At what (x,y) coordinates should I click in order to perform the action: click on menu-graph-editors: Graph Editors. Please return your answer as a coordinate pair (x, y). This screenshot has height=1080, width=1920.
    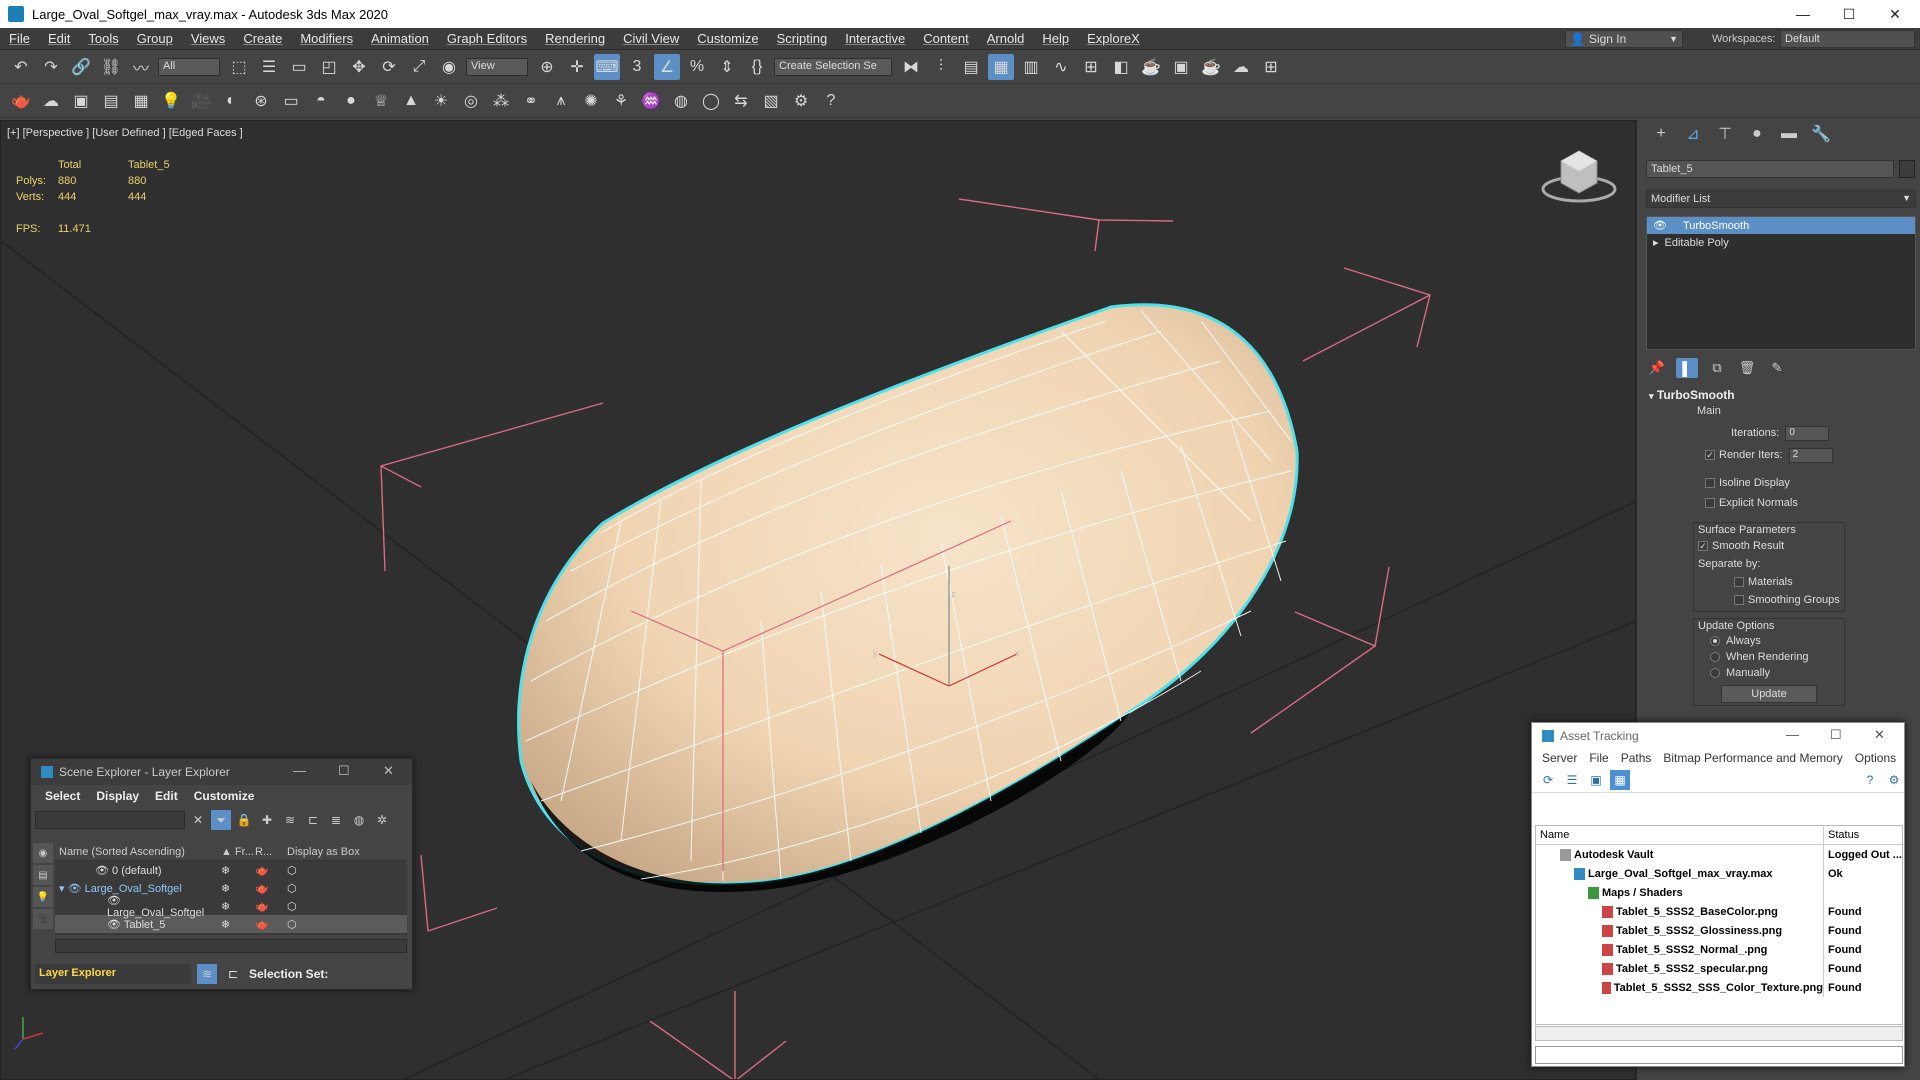
    Looking at the image, I should click on (487, 38).